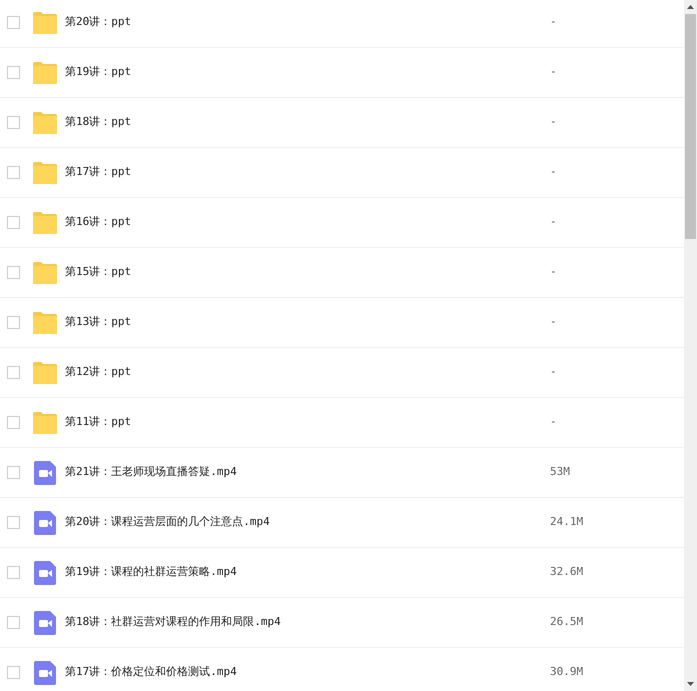  I want to click on file-name: 第17讲：ppt, so click(307, 172).